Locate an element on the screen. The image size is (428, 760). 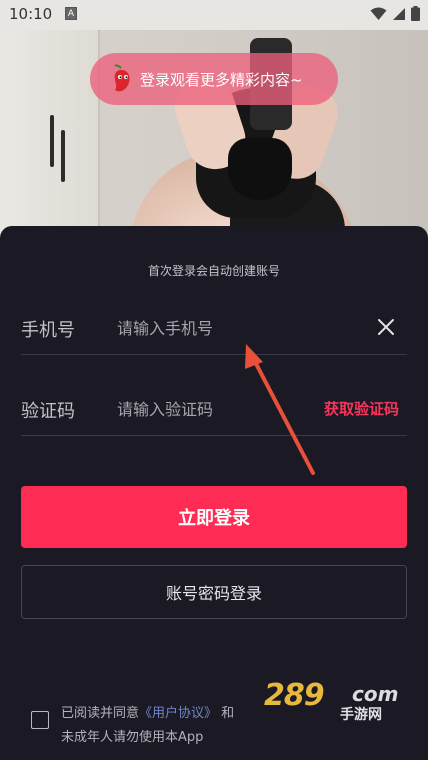
status-icons is located at coordinates (395, 13).